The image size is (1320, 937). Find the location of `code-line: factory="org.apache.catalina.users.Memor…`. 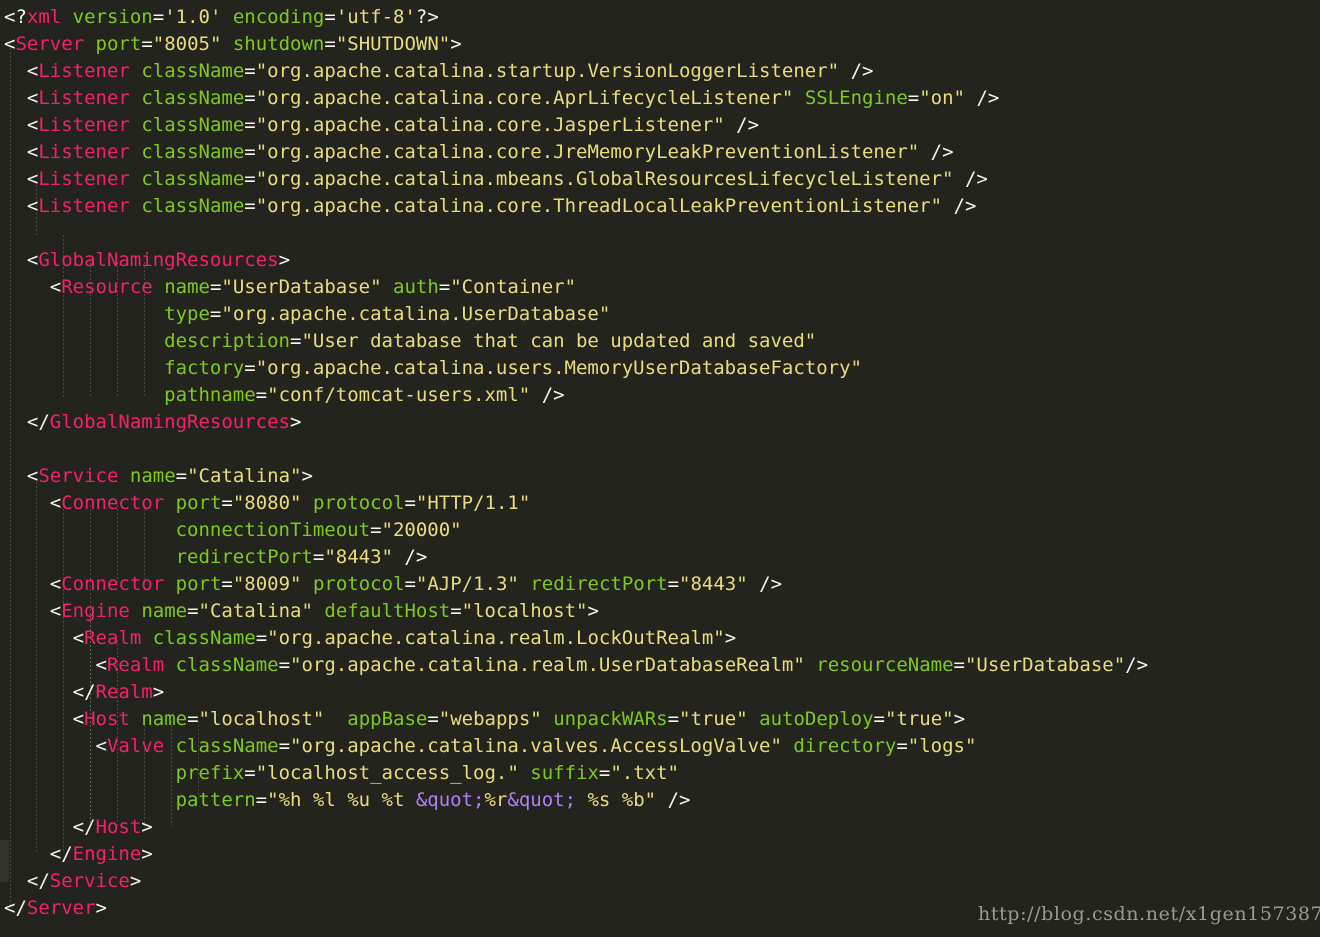

code-line: factory="org.apache.catalina.users.Memor… is located at coordinates (662, 368).